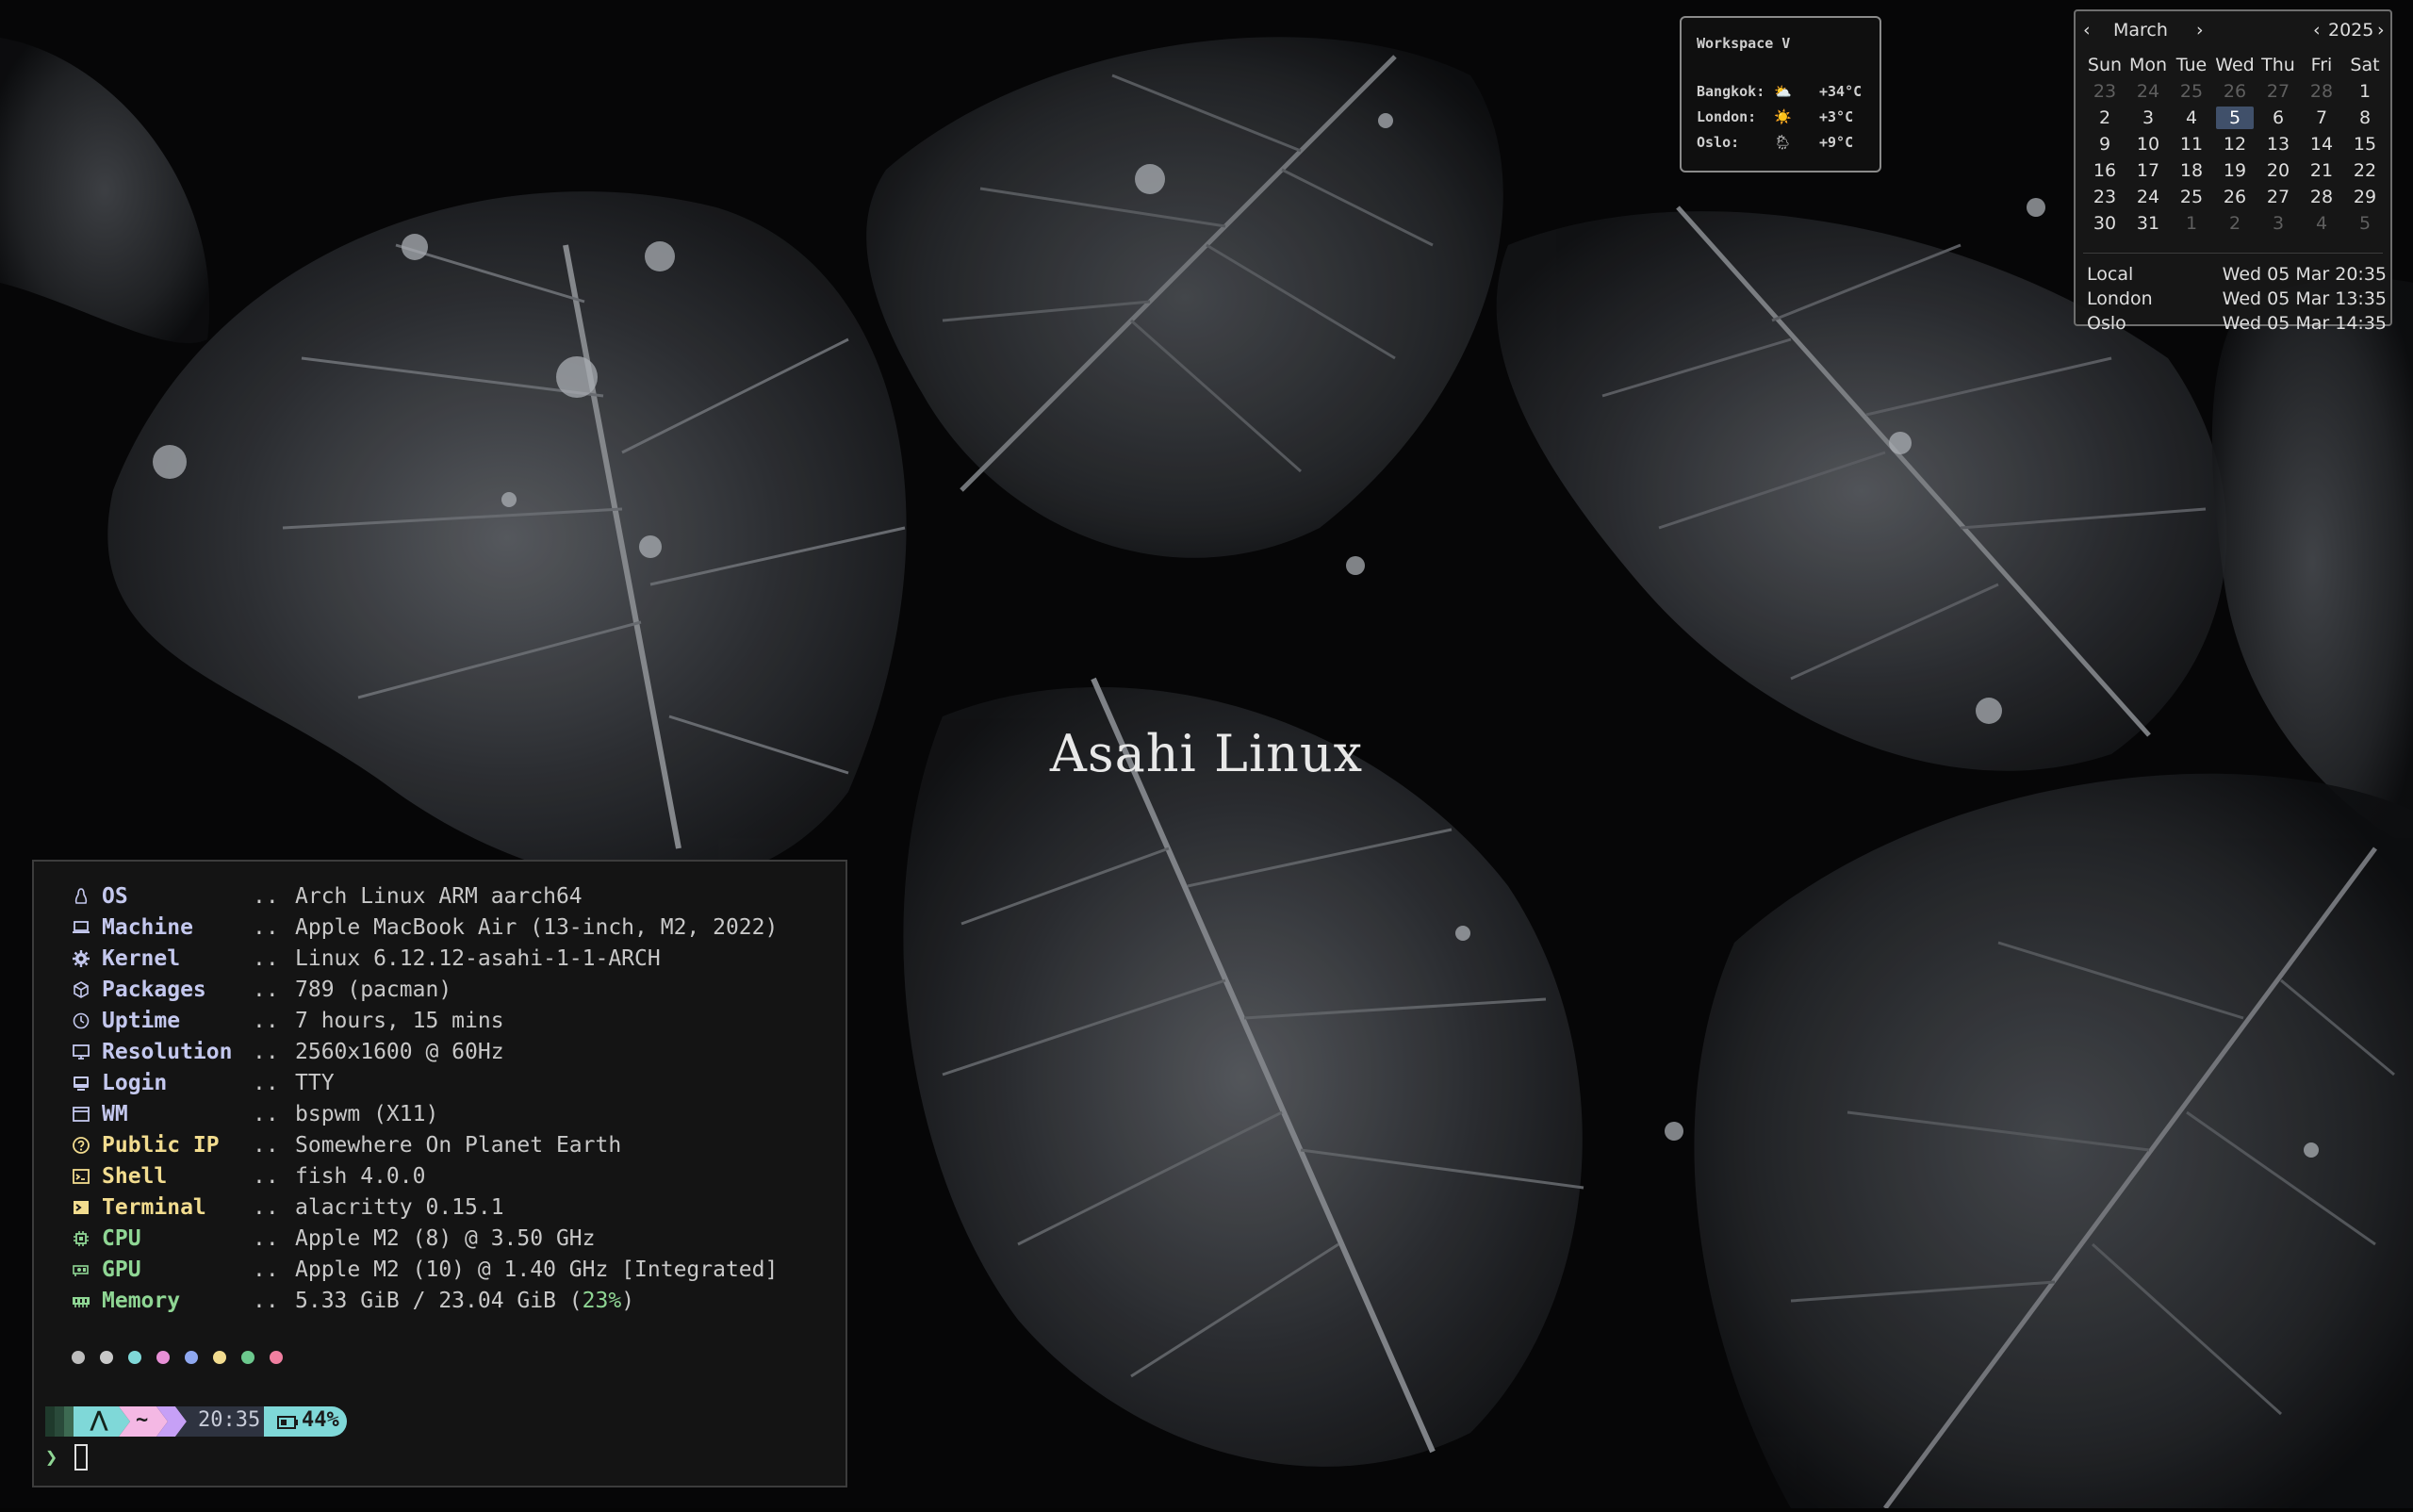 The width and height of the screenshot is (2413, 1512). I want to click on text-cursor, so click(82, 1457).